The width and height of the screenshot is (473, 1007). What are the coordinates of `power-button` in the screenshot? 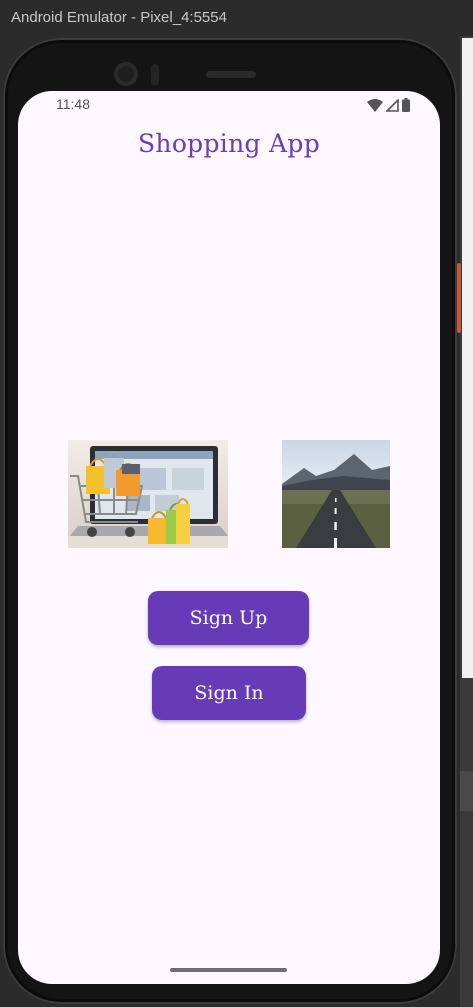 It's located at (459, 298).